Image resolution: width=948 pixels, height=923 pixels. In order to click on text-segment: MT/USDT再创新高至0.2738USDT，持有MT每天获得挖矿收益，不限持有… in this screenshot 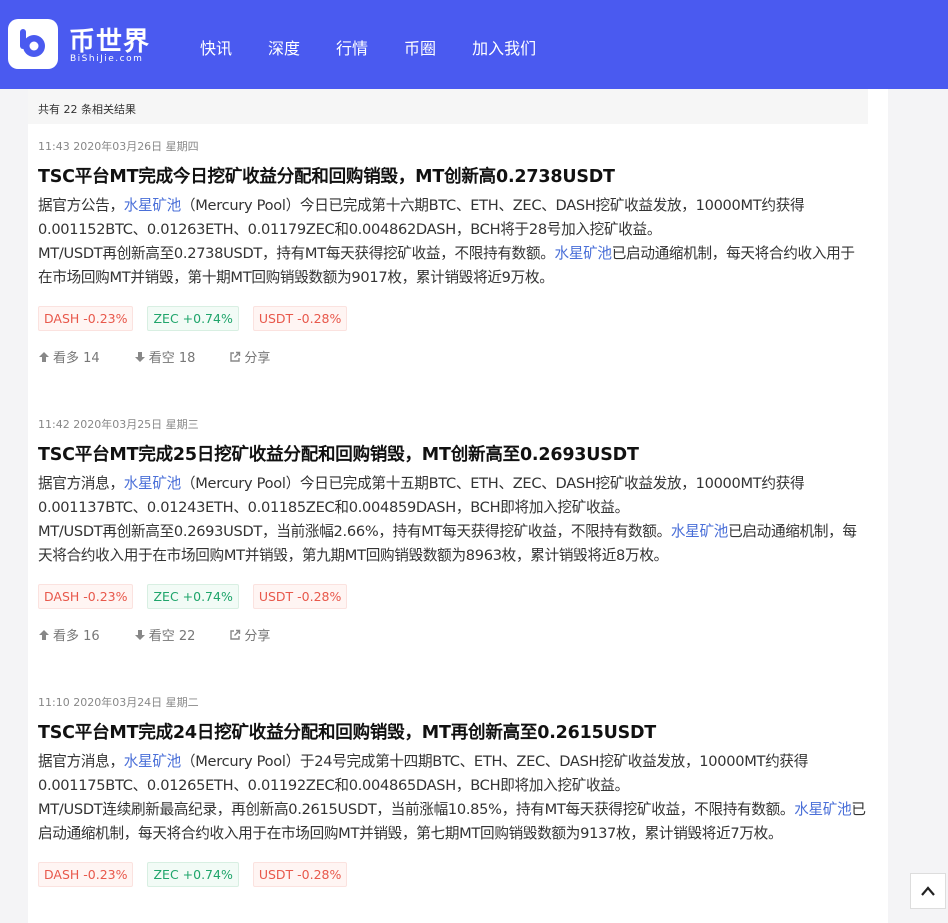, I will do `click(296, 253)`.